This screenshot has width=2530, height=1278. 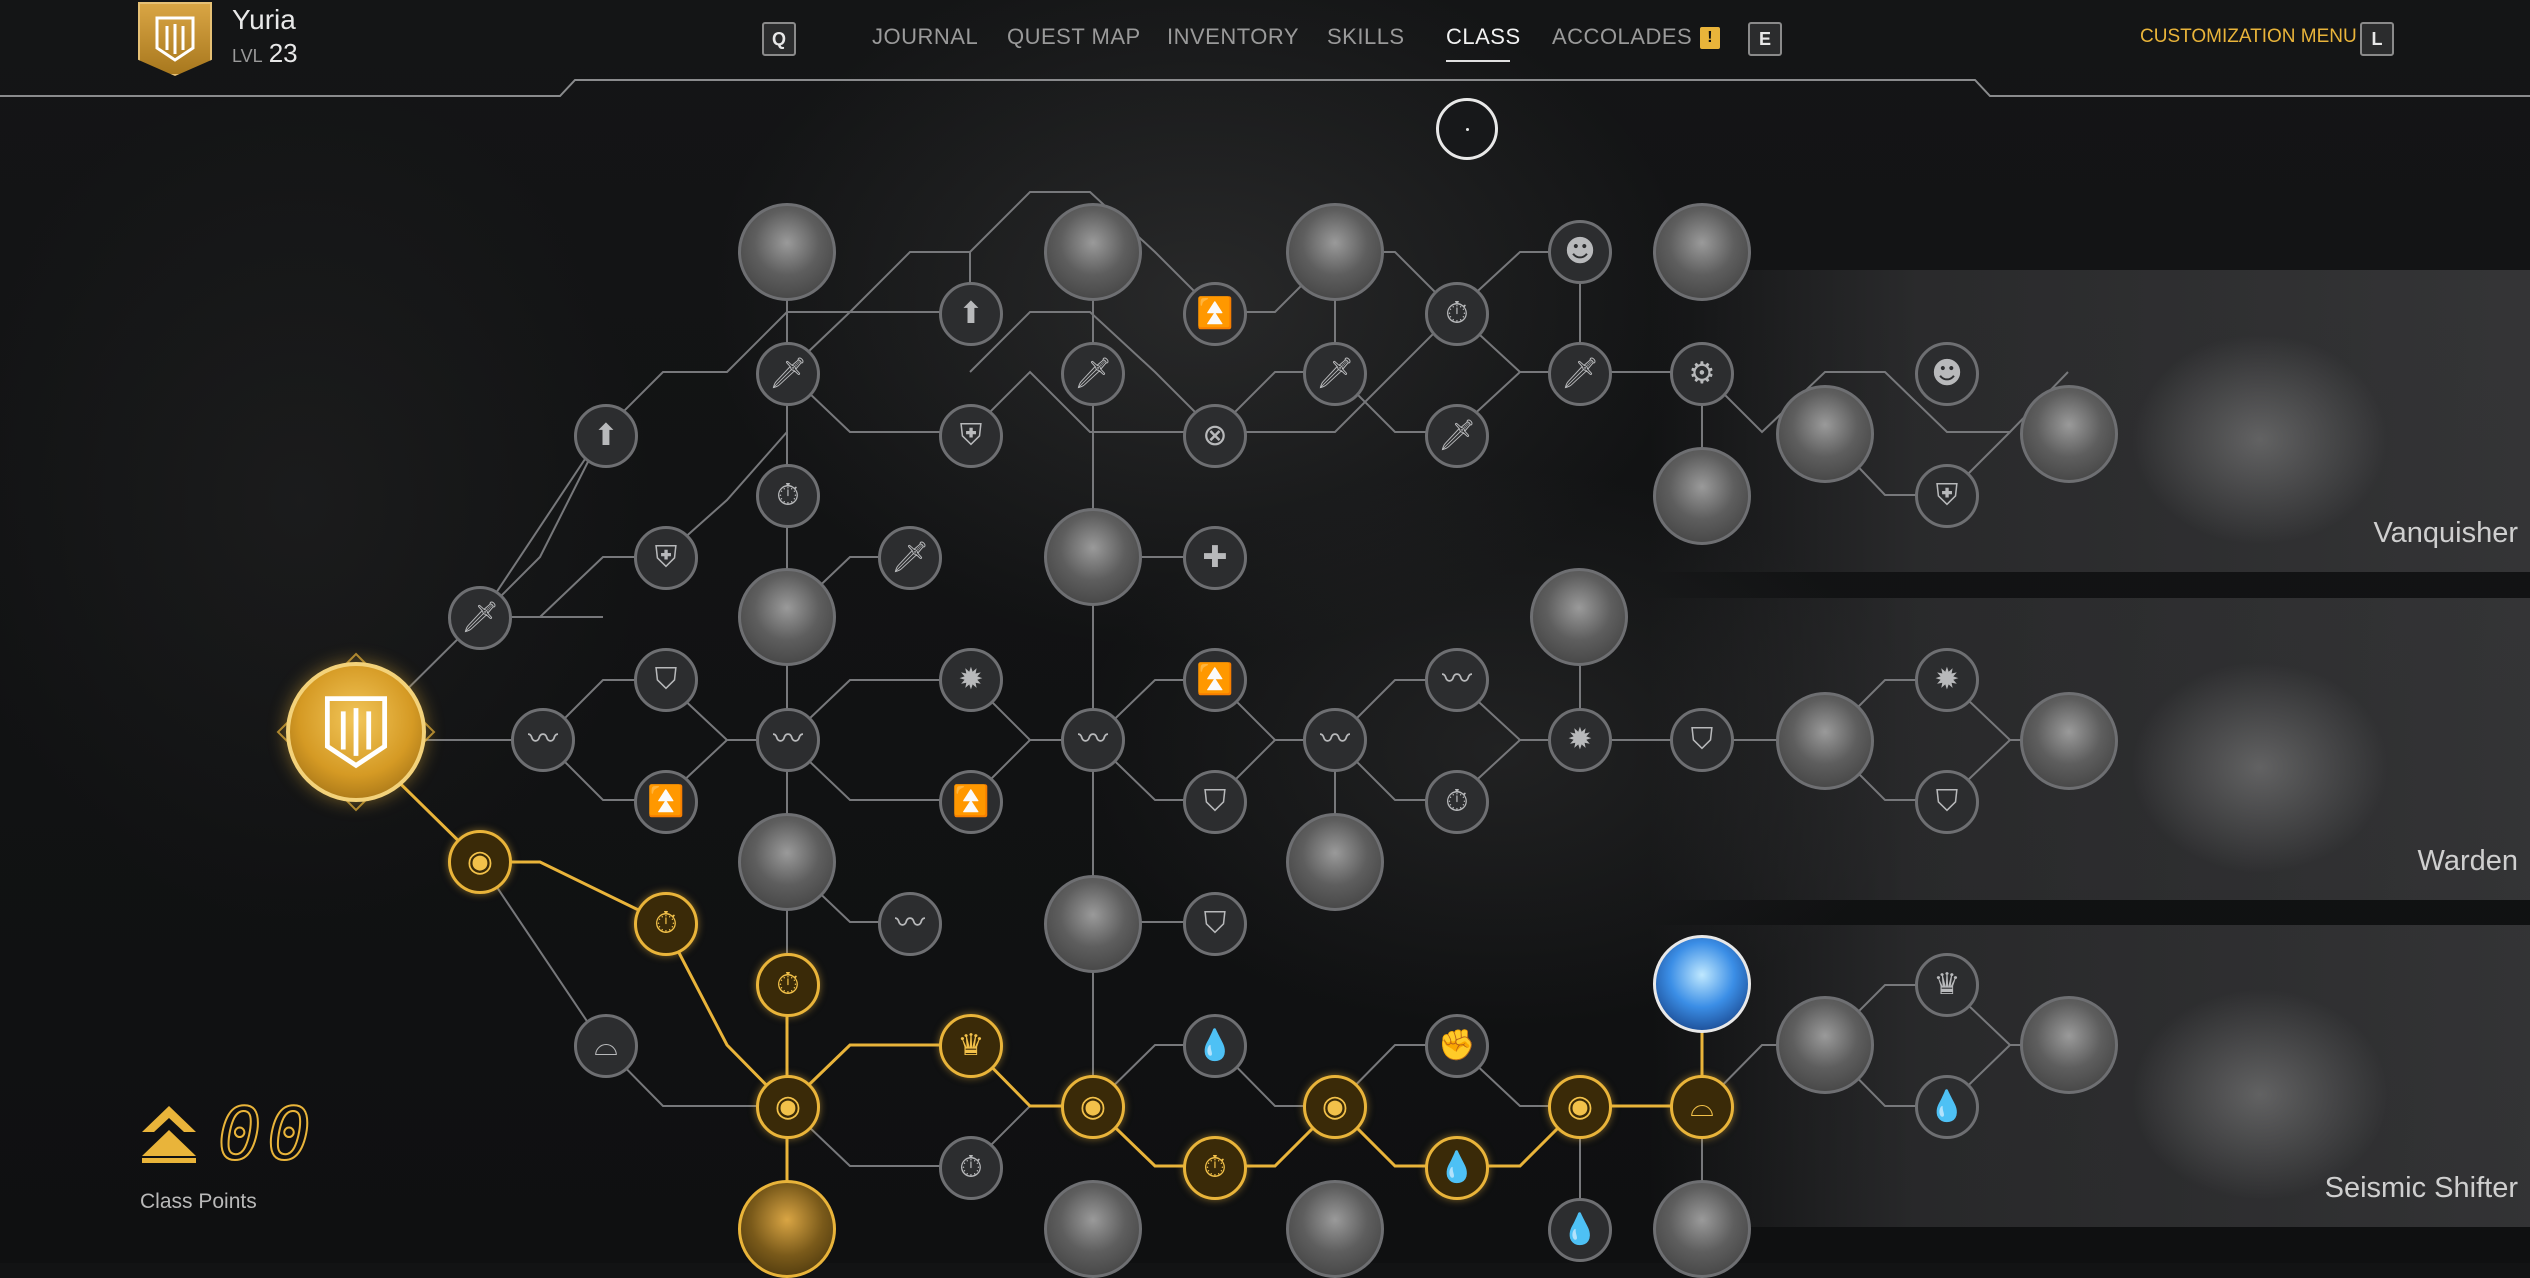 I want to click on skill-node-anomaly-active: ⌓, so click(x=1702, y=1107).